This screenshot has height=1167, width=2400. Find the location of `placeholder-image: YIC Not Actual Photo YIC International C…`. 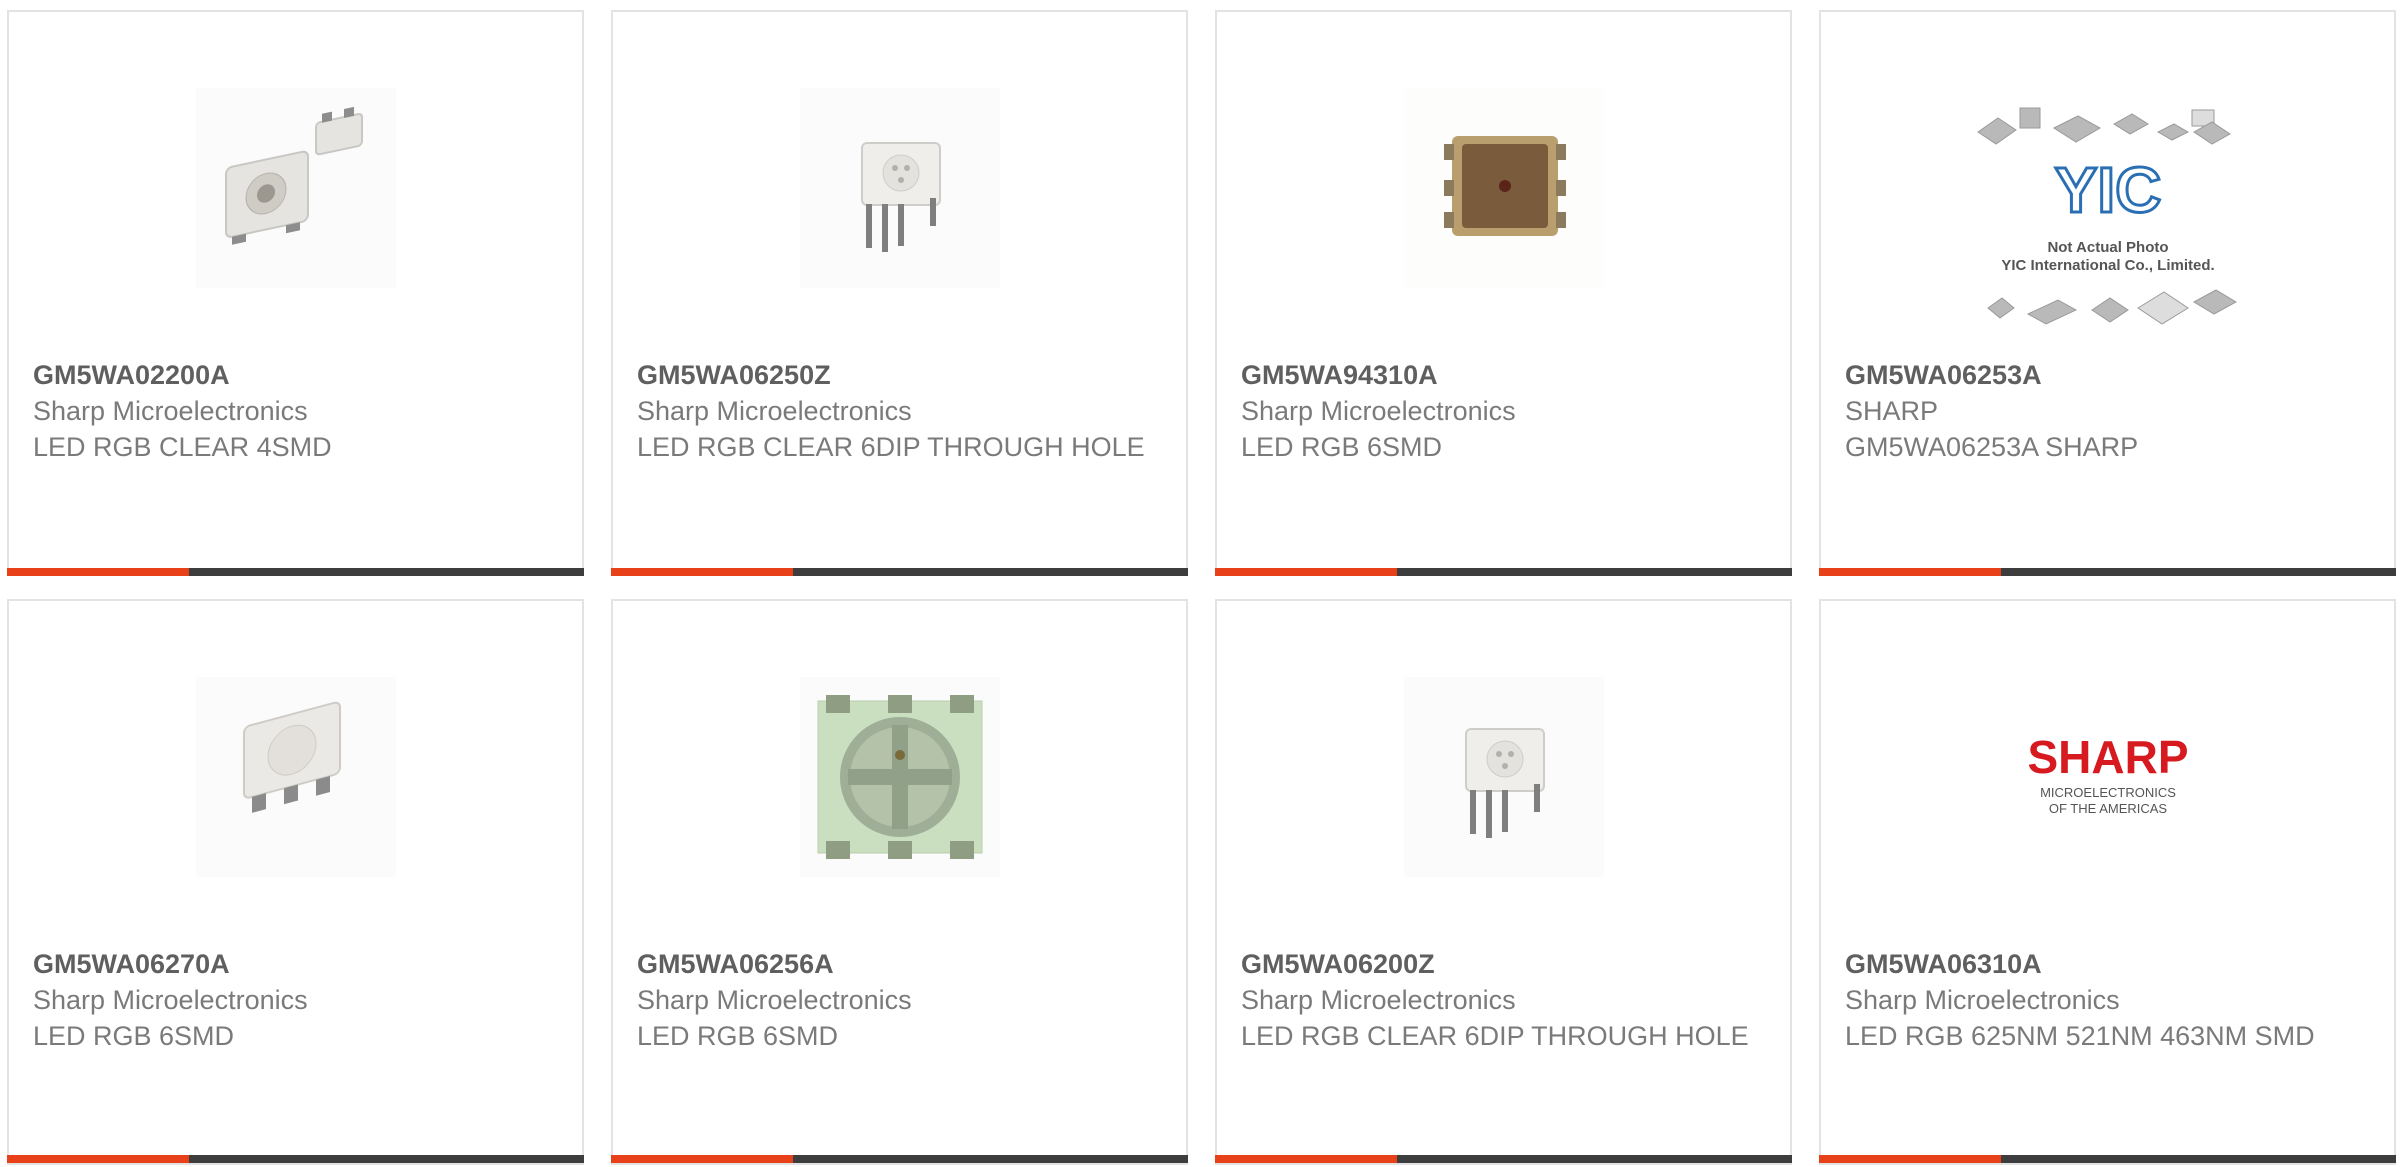

placeholder-image: YIC Not Actual Photo YIC International C… is located at coordinates (2108, 222).